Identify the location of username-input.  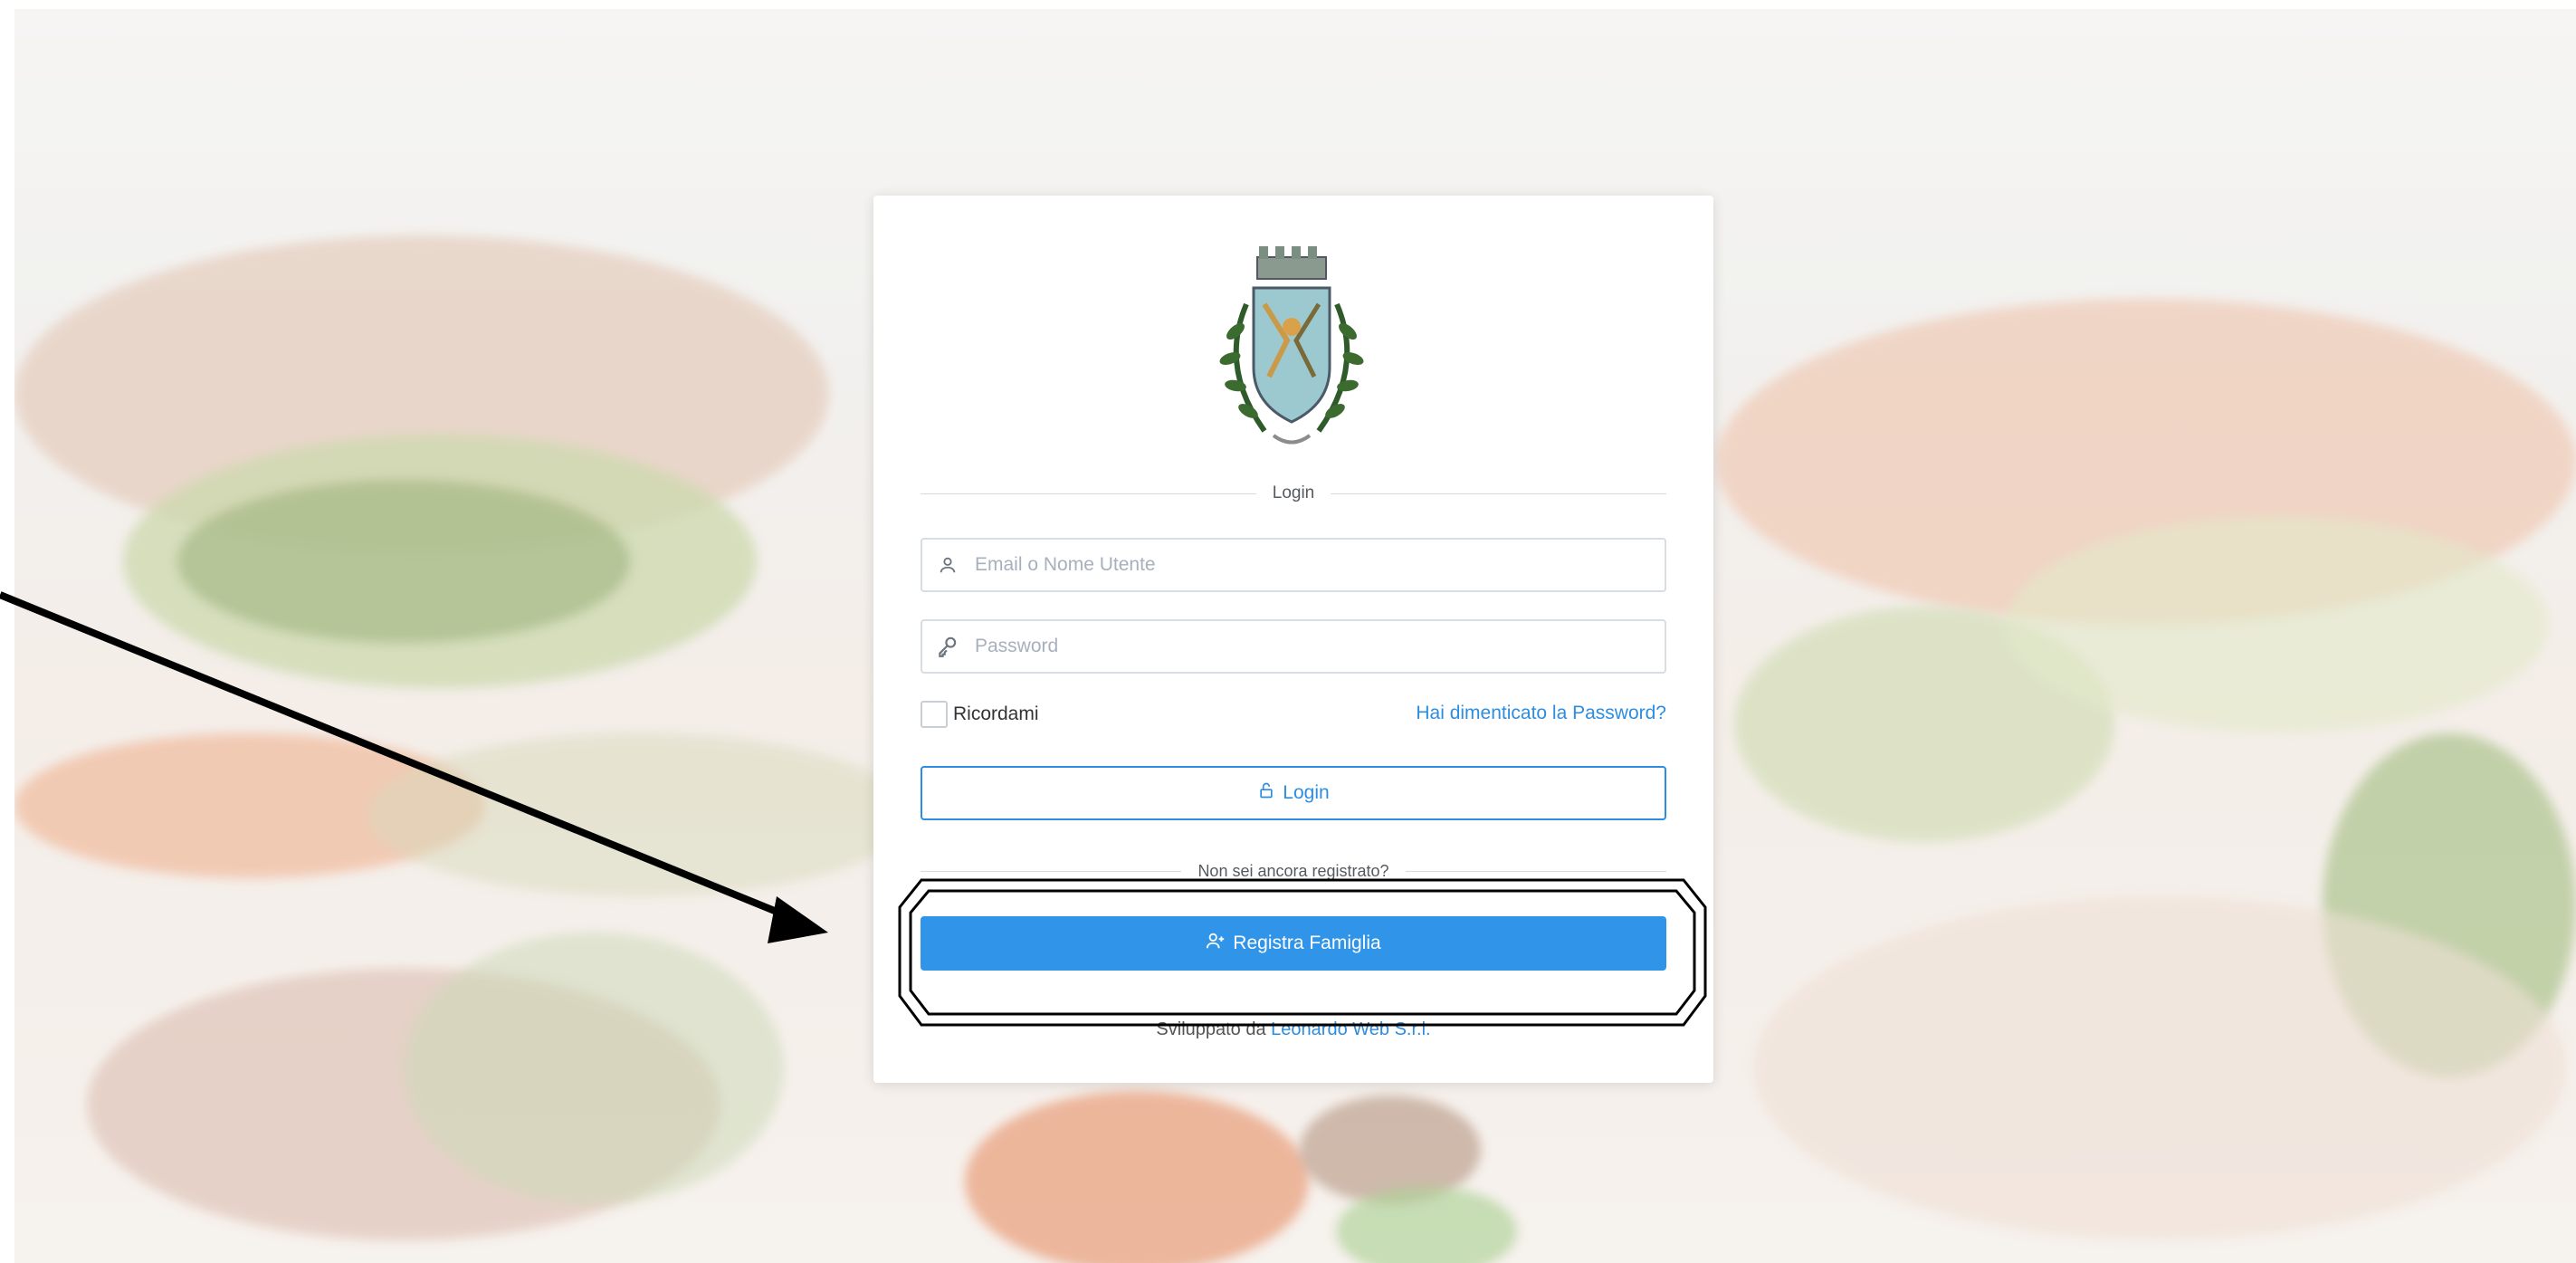
(1319, 565).